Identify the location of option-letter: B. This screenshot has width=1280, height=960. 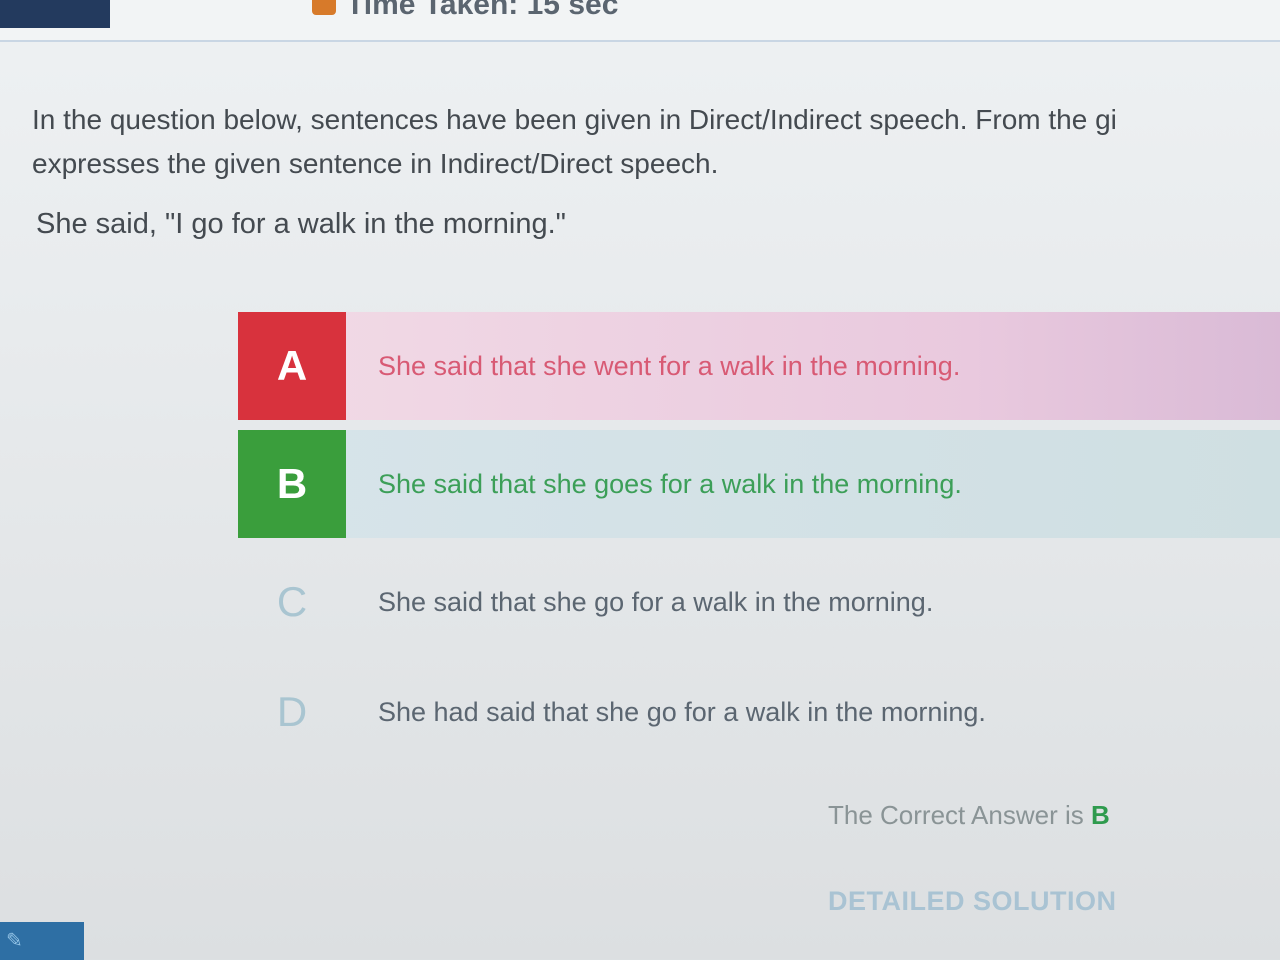
(292, 484).